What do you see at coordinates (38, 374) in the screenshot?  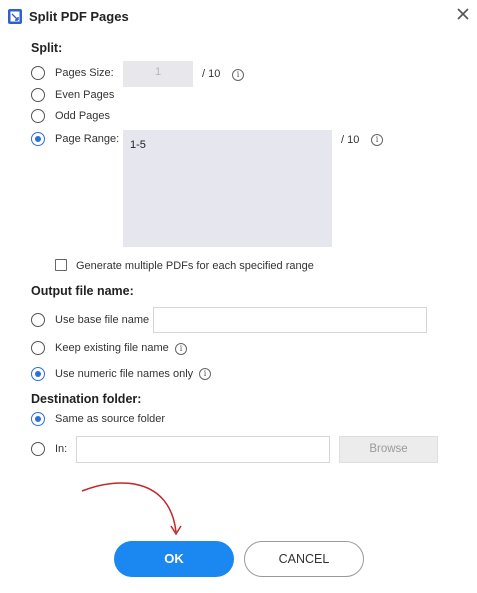 I see `numeric-names-radio` at bounding box center [38, 374].